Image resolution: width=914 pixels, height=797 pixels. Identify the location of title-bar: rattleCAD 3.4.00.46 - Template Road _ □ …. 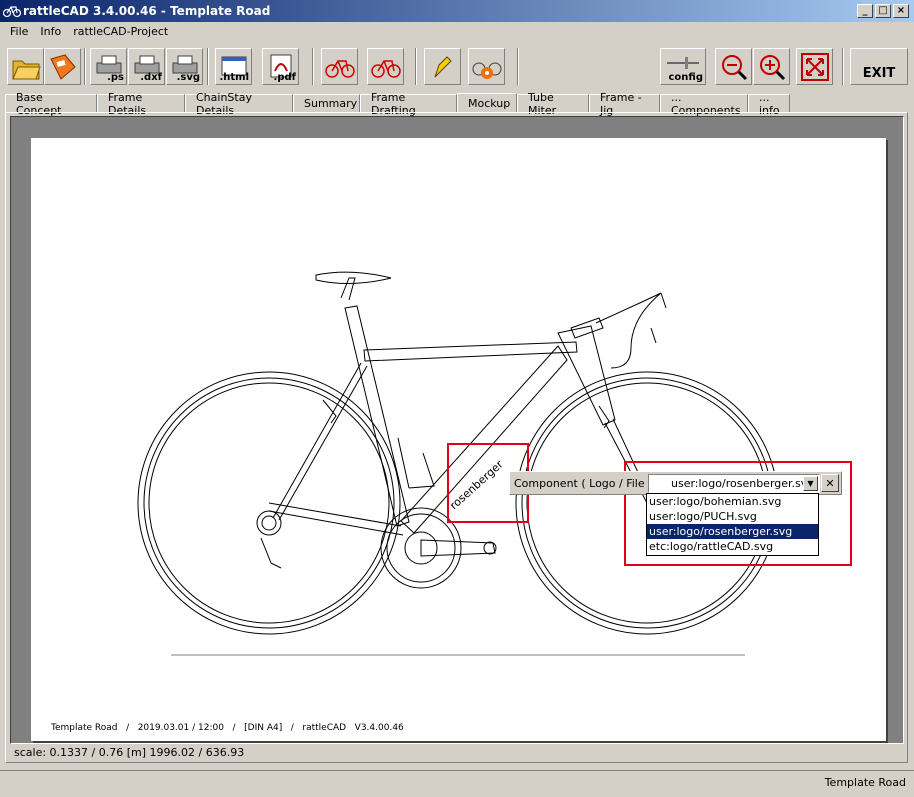
(457, 11).